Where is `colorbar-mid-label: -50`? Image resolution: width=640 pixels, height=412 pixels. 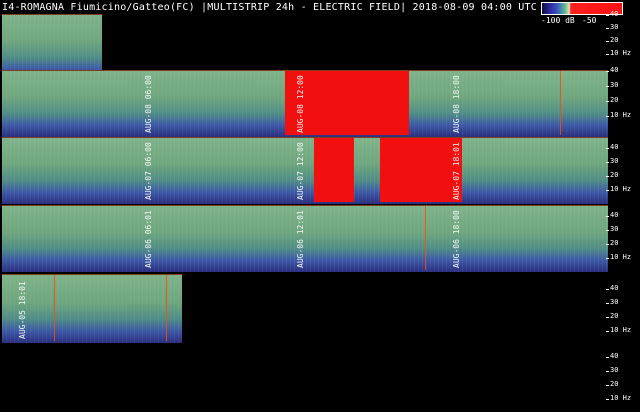
colorbar-mid-label: -50 is located at coordinates (589, 20).